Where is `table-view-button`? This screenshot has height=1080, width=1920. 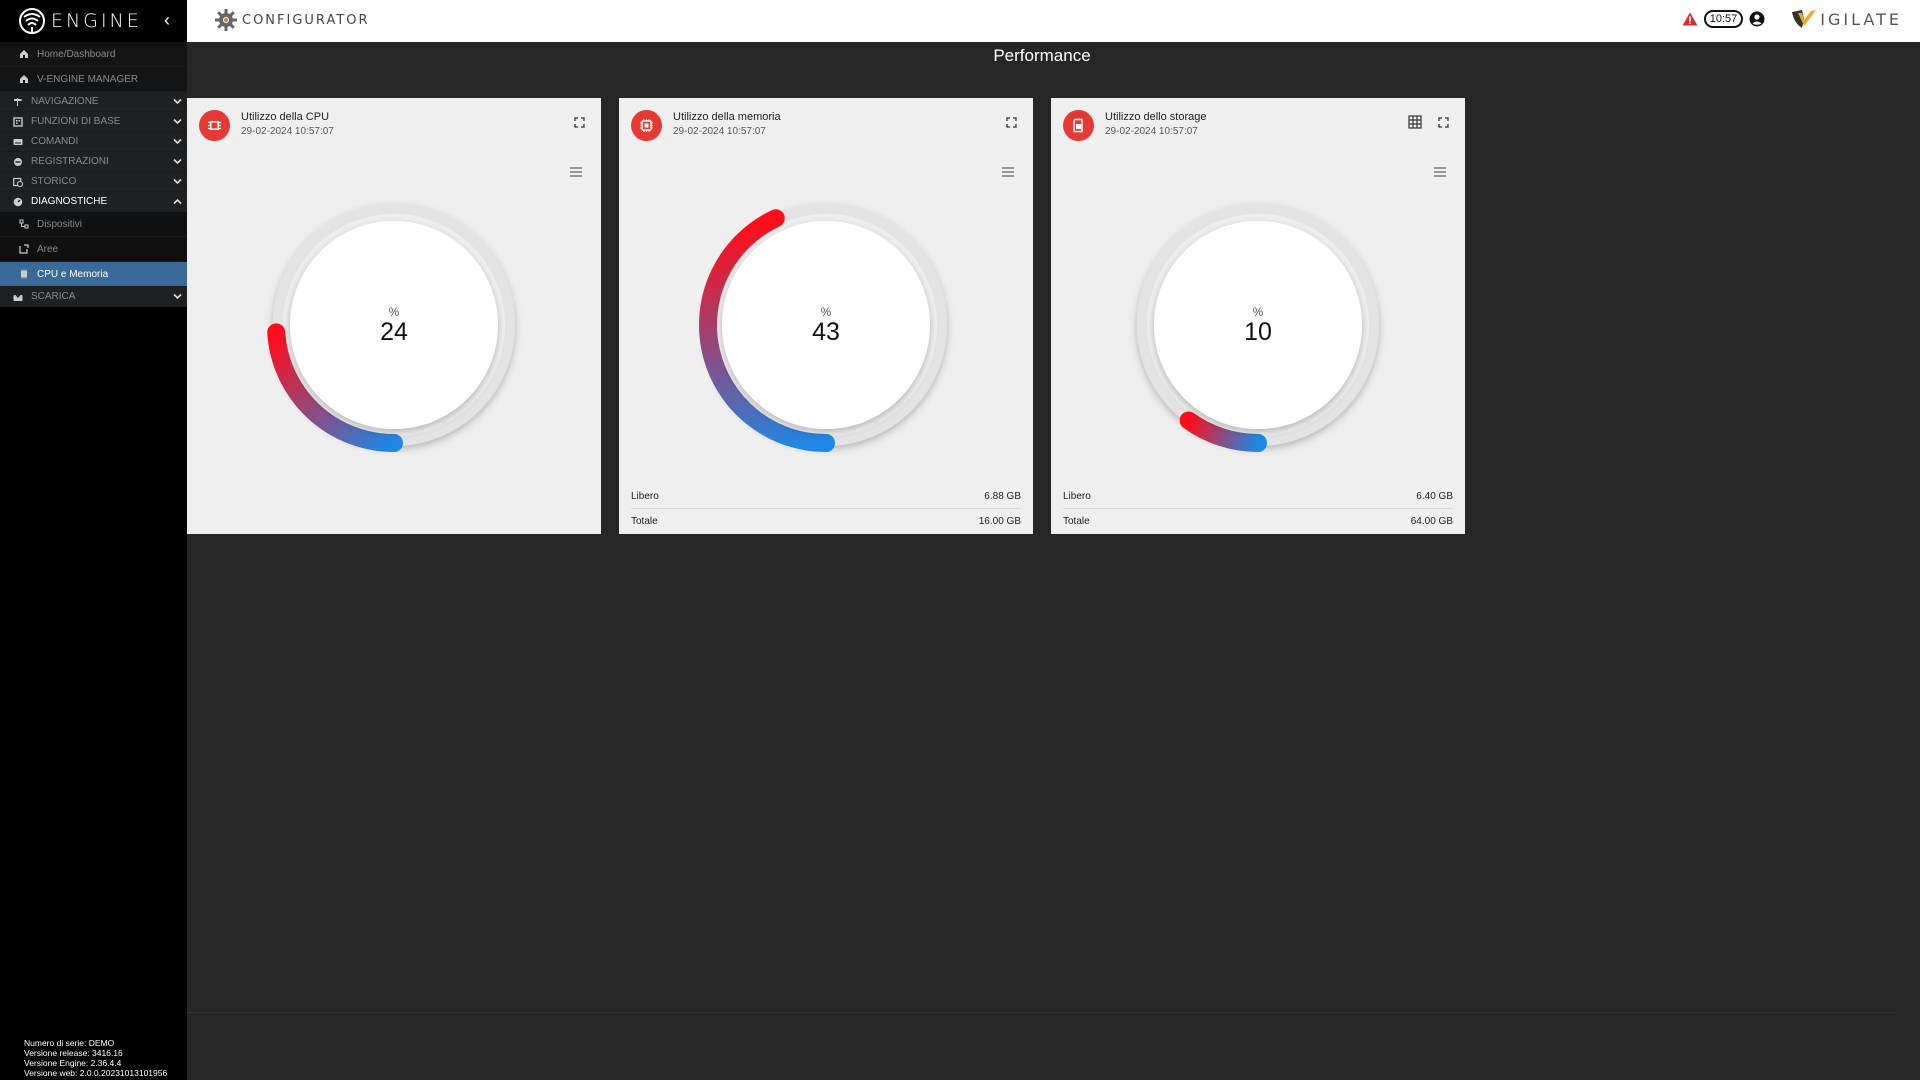 table-view-button is located at coordinates (1415, 122).